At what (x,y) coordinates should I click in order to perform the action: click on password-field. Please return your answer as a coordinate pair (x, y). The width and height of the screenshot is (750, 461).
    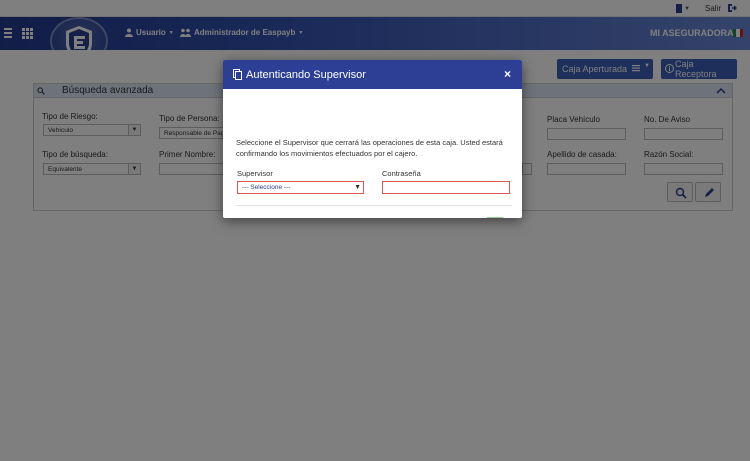
    Looking at the image, I should click on (446, 187).